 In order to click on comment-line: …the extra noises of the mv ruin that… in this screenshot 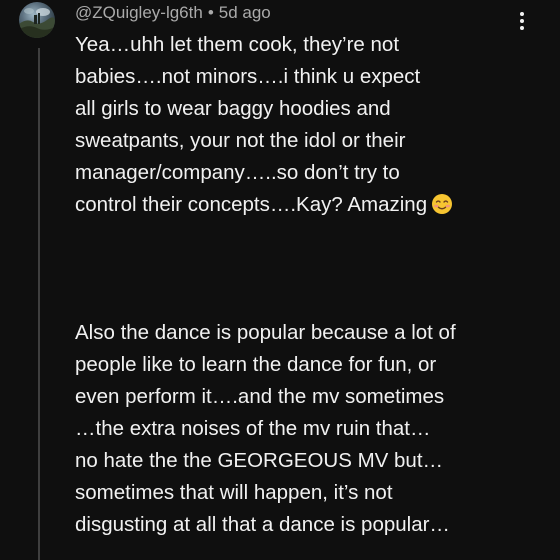, I will do `click(253, 428)`.